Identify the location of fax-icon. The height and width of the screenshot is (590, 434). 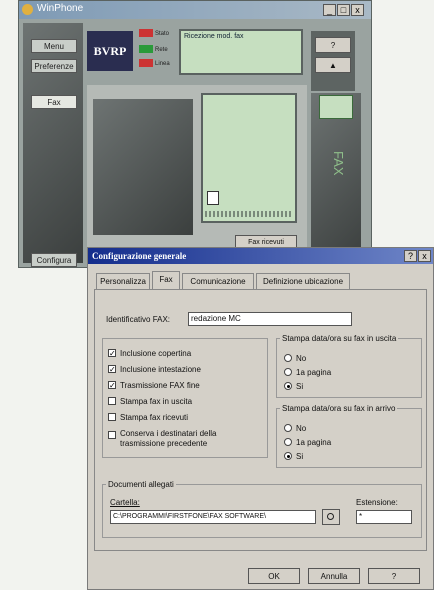
(336, 107).